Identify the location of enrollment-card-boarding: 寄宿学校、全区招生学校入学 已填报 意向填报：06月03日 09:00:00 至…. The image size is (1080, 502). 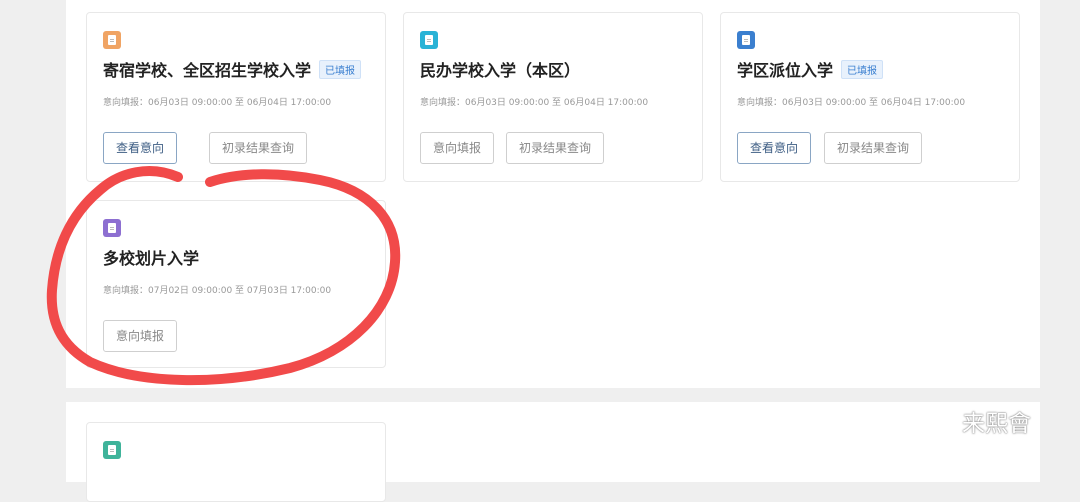
(236, 97).